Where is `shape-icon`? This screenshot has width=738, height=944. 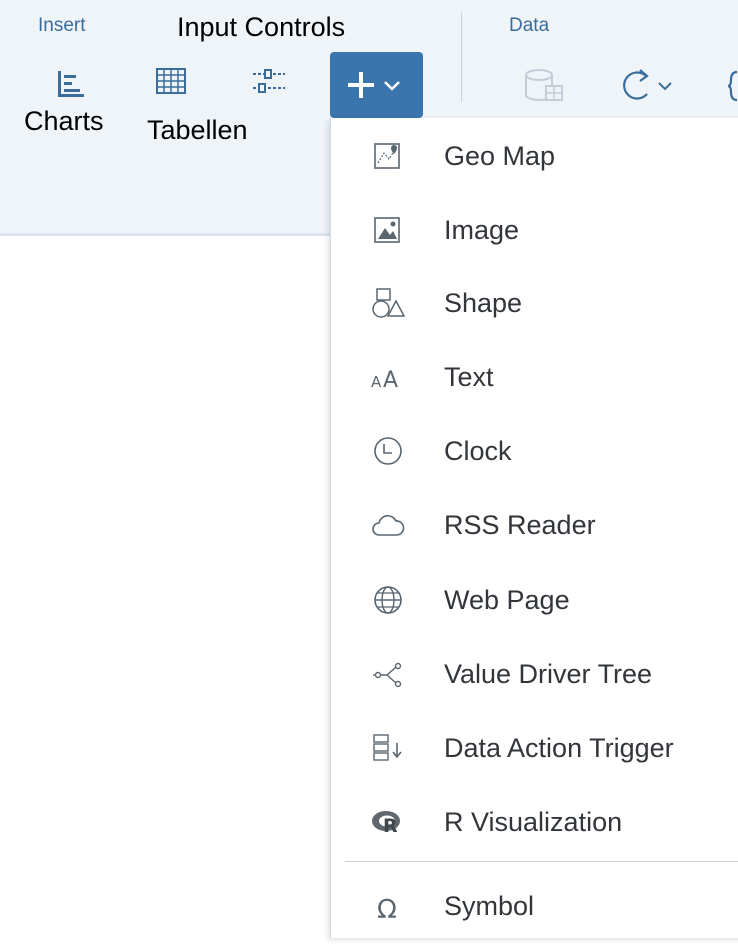 shape-icon is located at coordinates (388, 303).